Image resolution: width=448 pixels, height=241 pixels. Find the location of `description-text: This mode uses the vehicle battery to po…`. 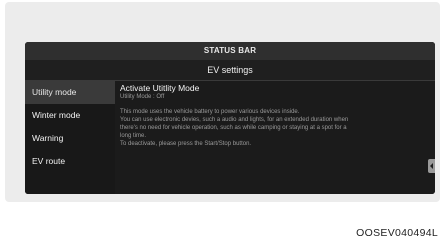

description-text: This mode uses the vehicle battery to po… is located at coordinates (270, 128).